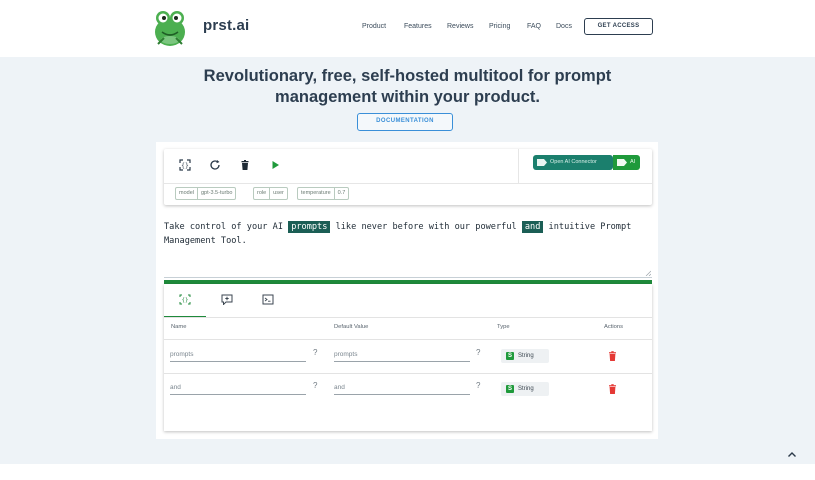 Image resolution: width=815 pixels, height=480 pixels. What do you see at coordinates (245, 165) in the screenshot?
I see `trash-icon` at bounding box center [245, 165].